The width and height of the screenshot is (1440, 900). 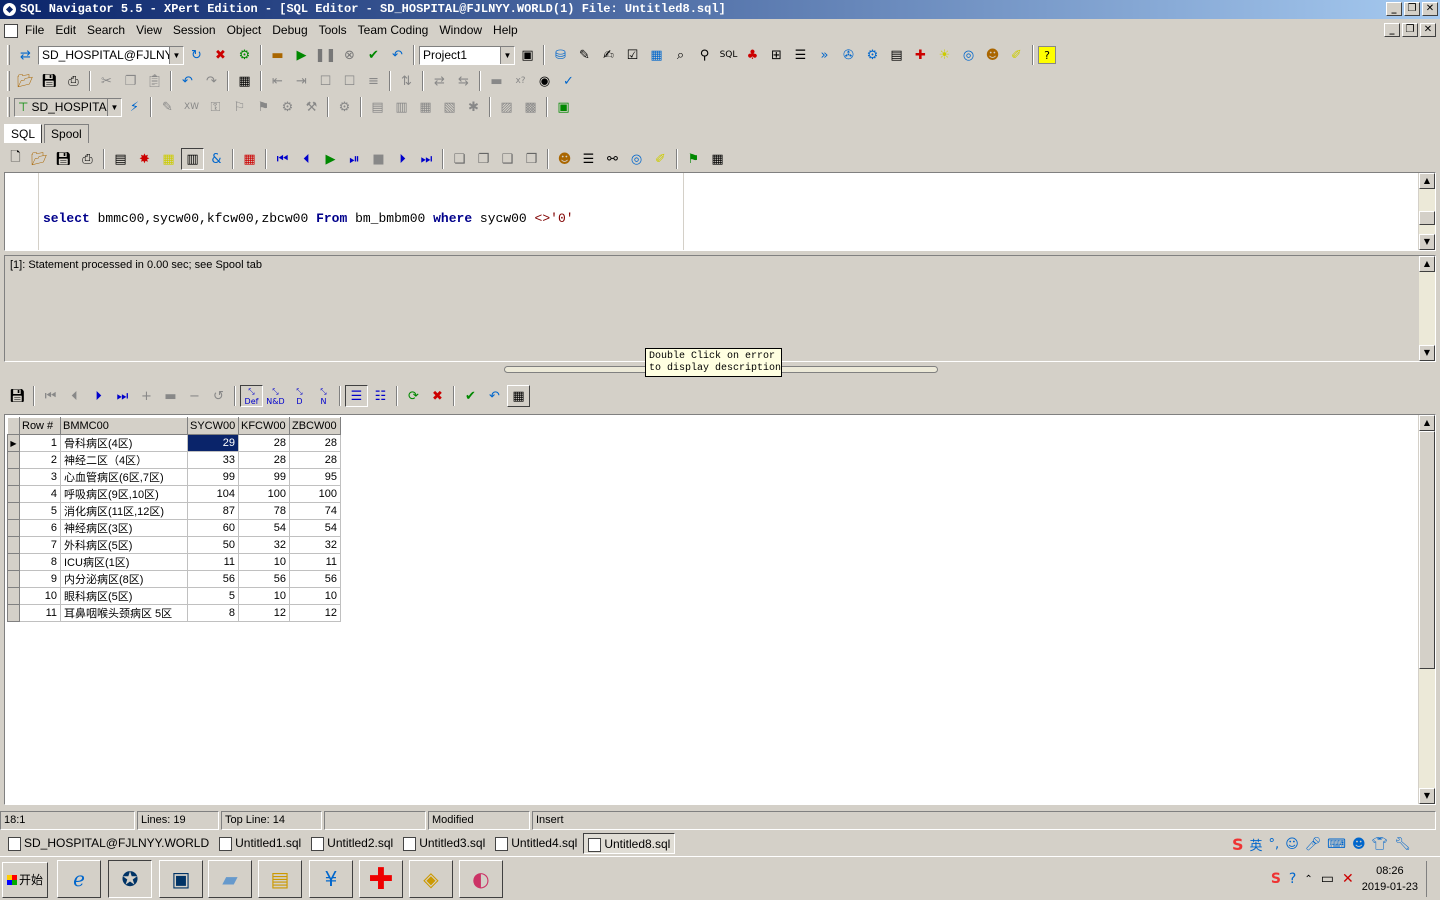 I want to click on user-icon: ☻, so click(x=1359, y=844).